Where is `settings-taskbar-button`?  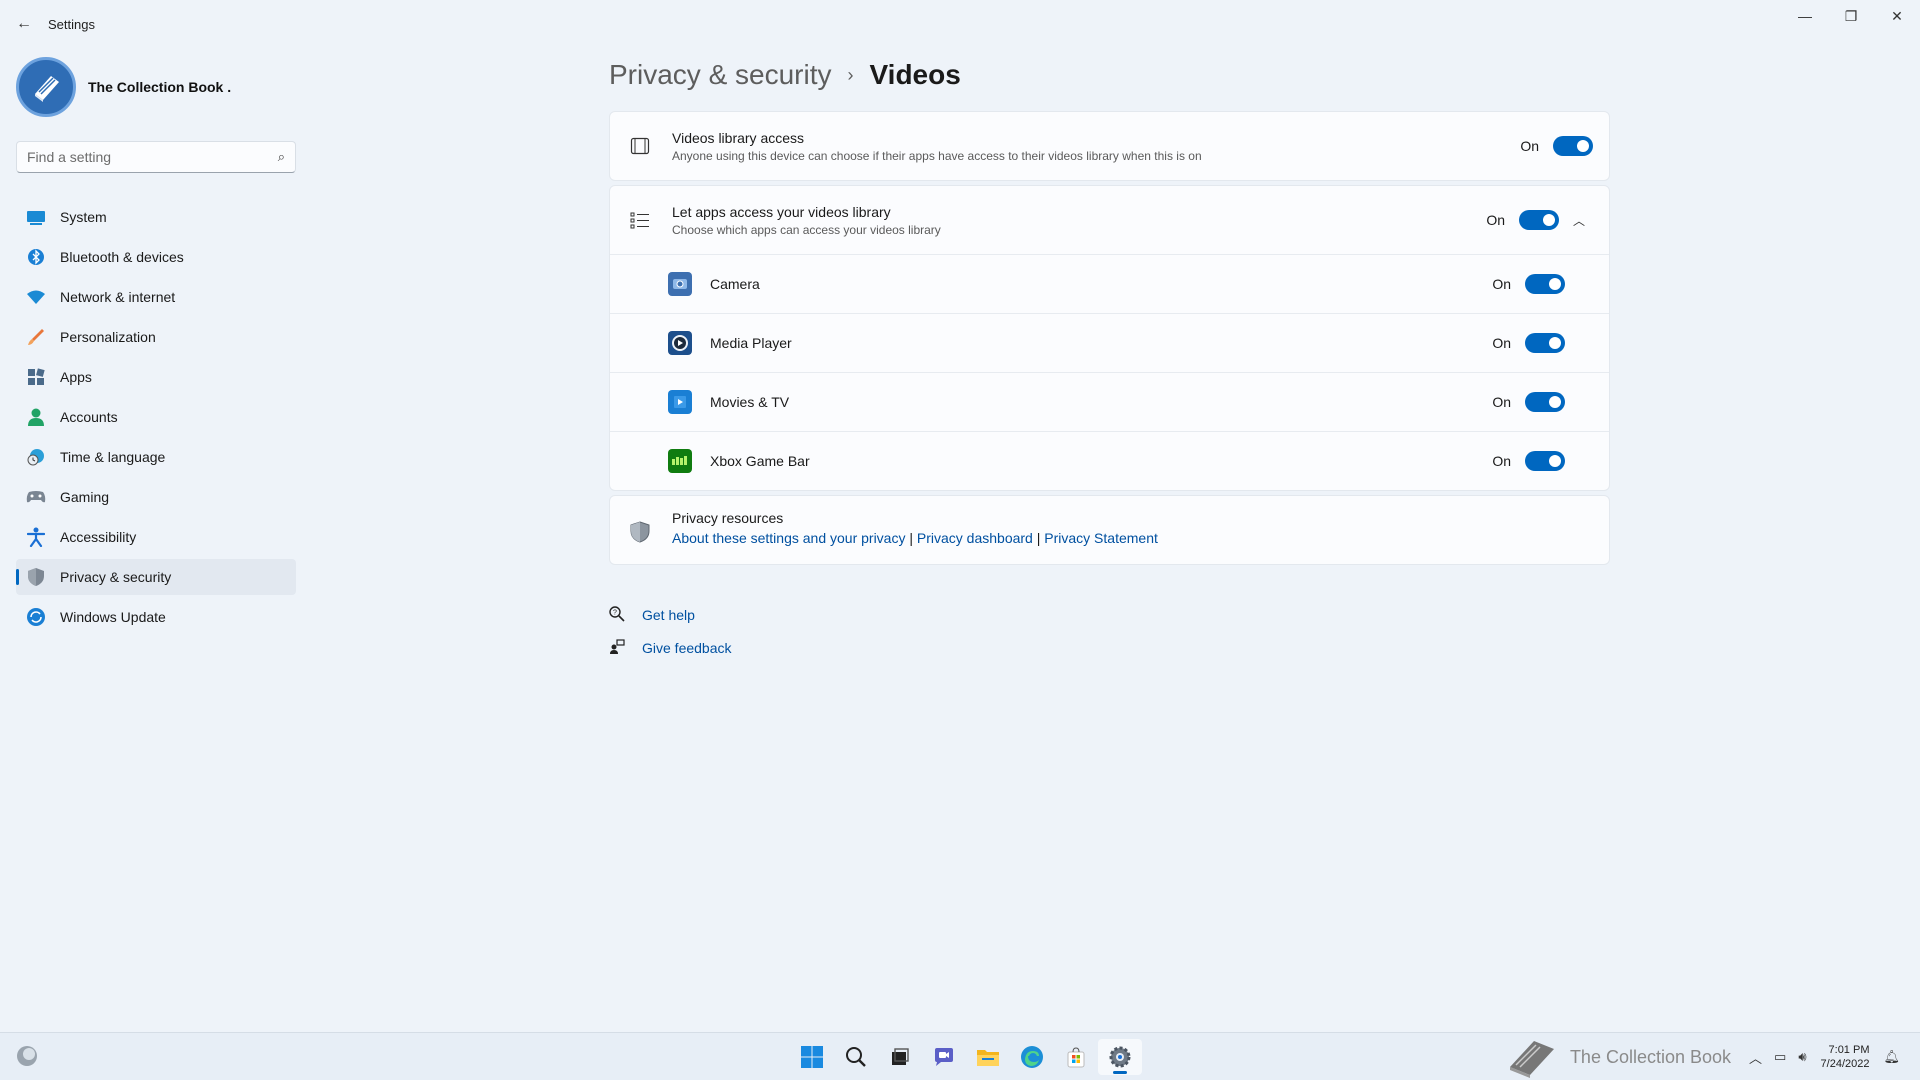 settings-taskbar-button is located at coordinates (1120, 1057).